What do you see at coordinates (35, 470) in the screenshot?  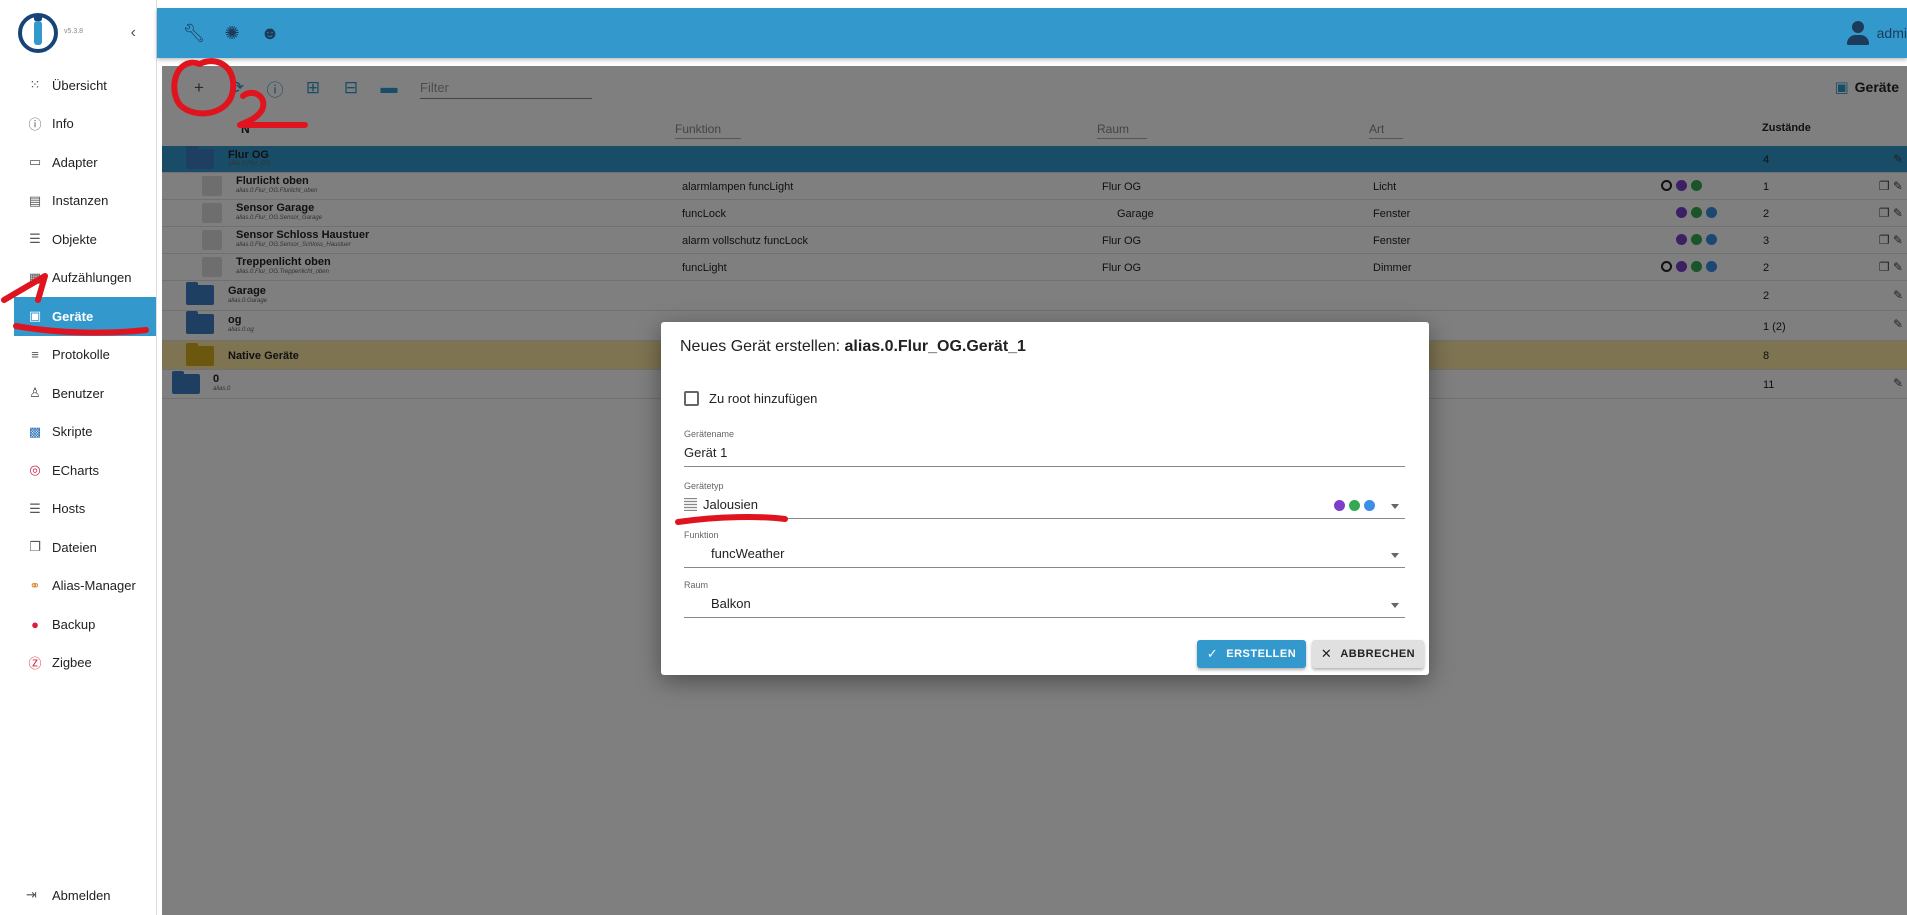 I see `echarts-icon: ◎` at bounding box center [35, 470].